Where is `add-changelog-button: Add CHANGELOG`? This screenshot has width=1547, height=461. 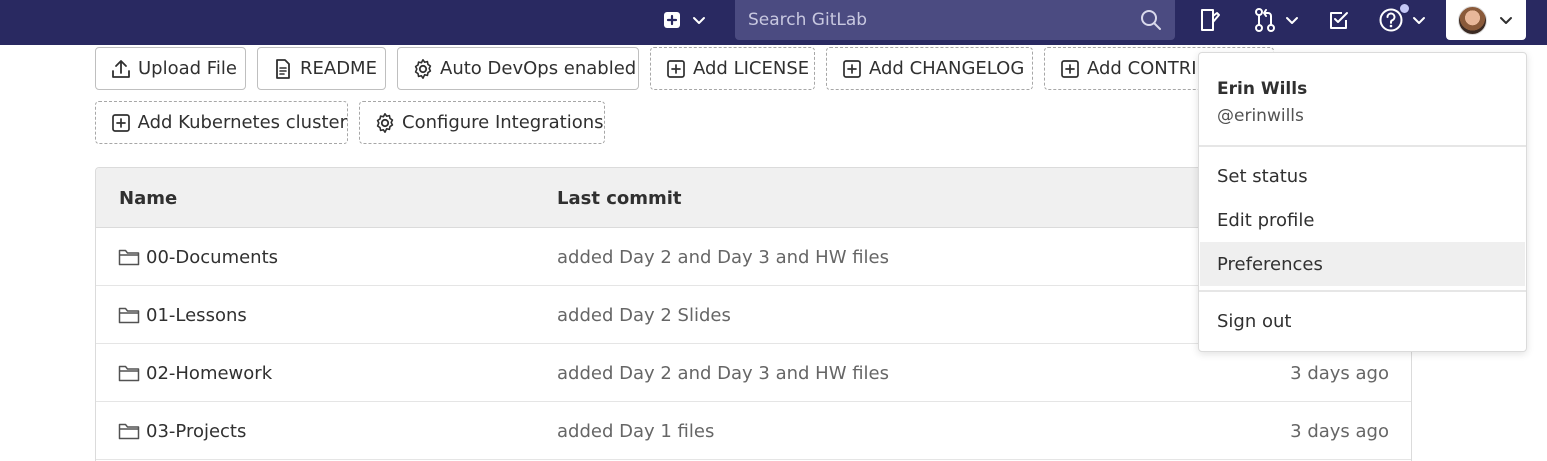
add-changelog-button: Add CHANGELOG is located at coordinates (929, 68).